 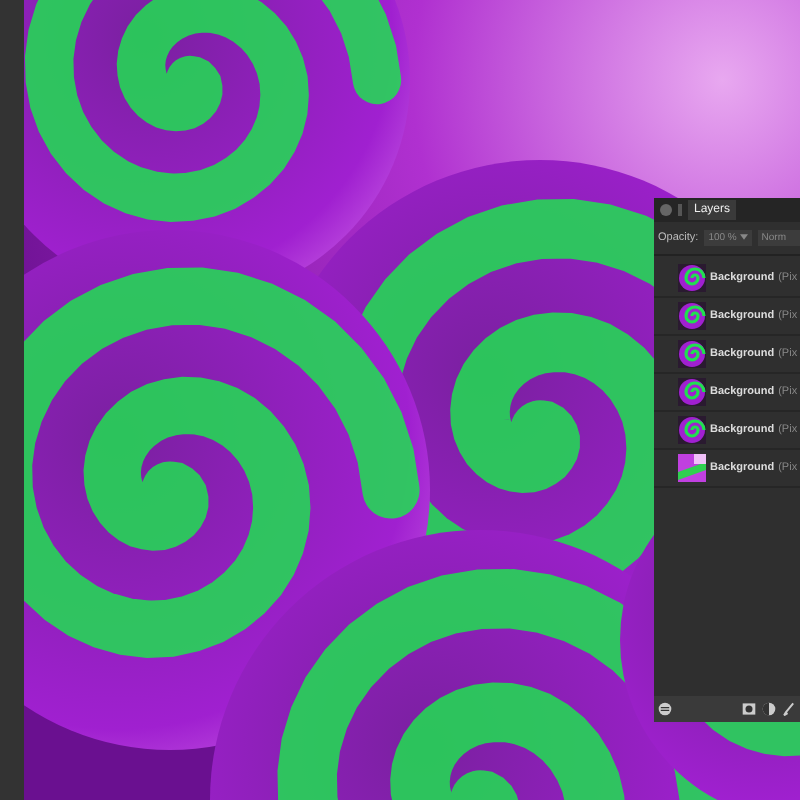 I want to click on close-icon, so click(x=666, y=210).